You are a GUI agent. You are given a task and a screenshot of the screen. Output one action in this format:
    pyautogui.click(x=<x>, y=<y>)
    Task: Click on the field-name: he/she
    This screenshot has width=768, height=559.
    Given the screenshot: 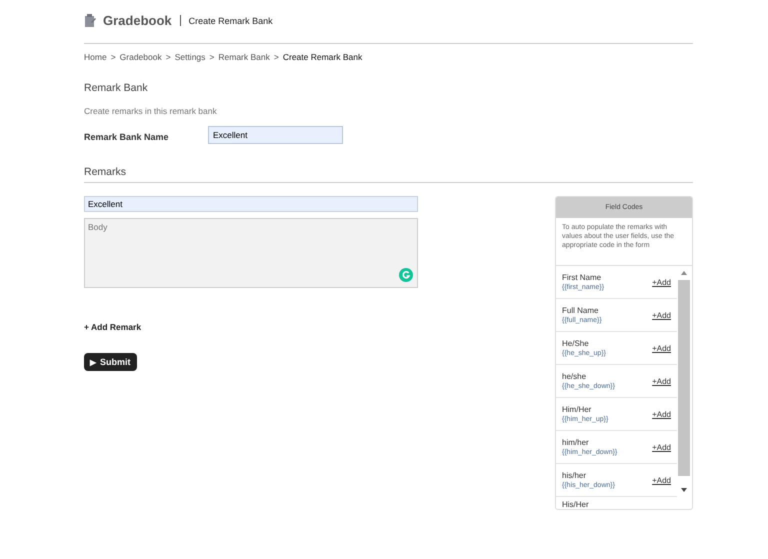 What is the action you would take?
    pyautogui.click(x=575, y=376)
    